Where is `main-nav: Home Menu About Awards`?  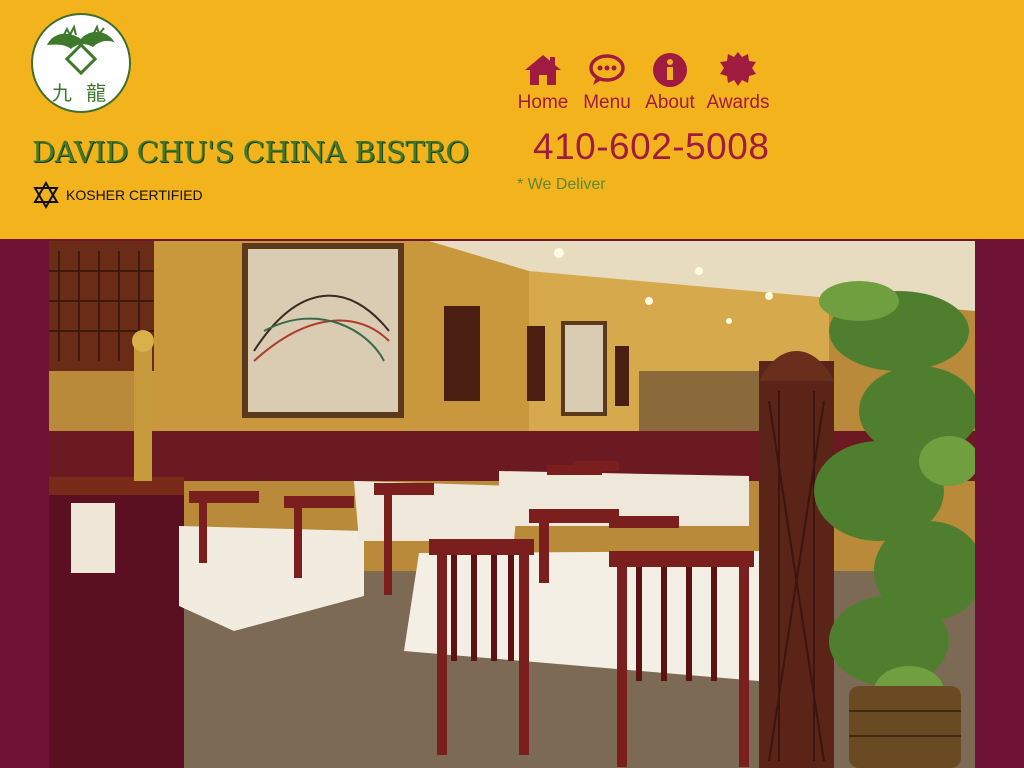
main-nav: Home Menu About Awards is located at coordinates (644, 82).